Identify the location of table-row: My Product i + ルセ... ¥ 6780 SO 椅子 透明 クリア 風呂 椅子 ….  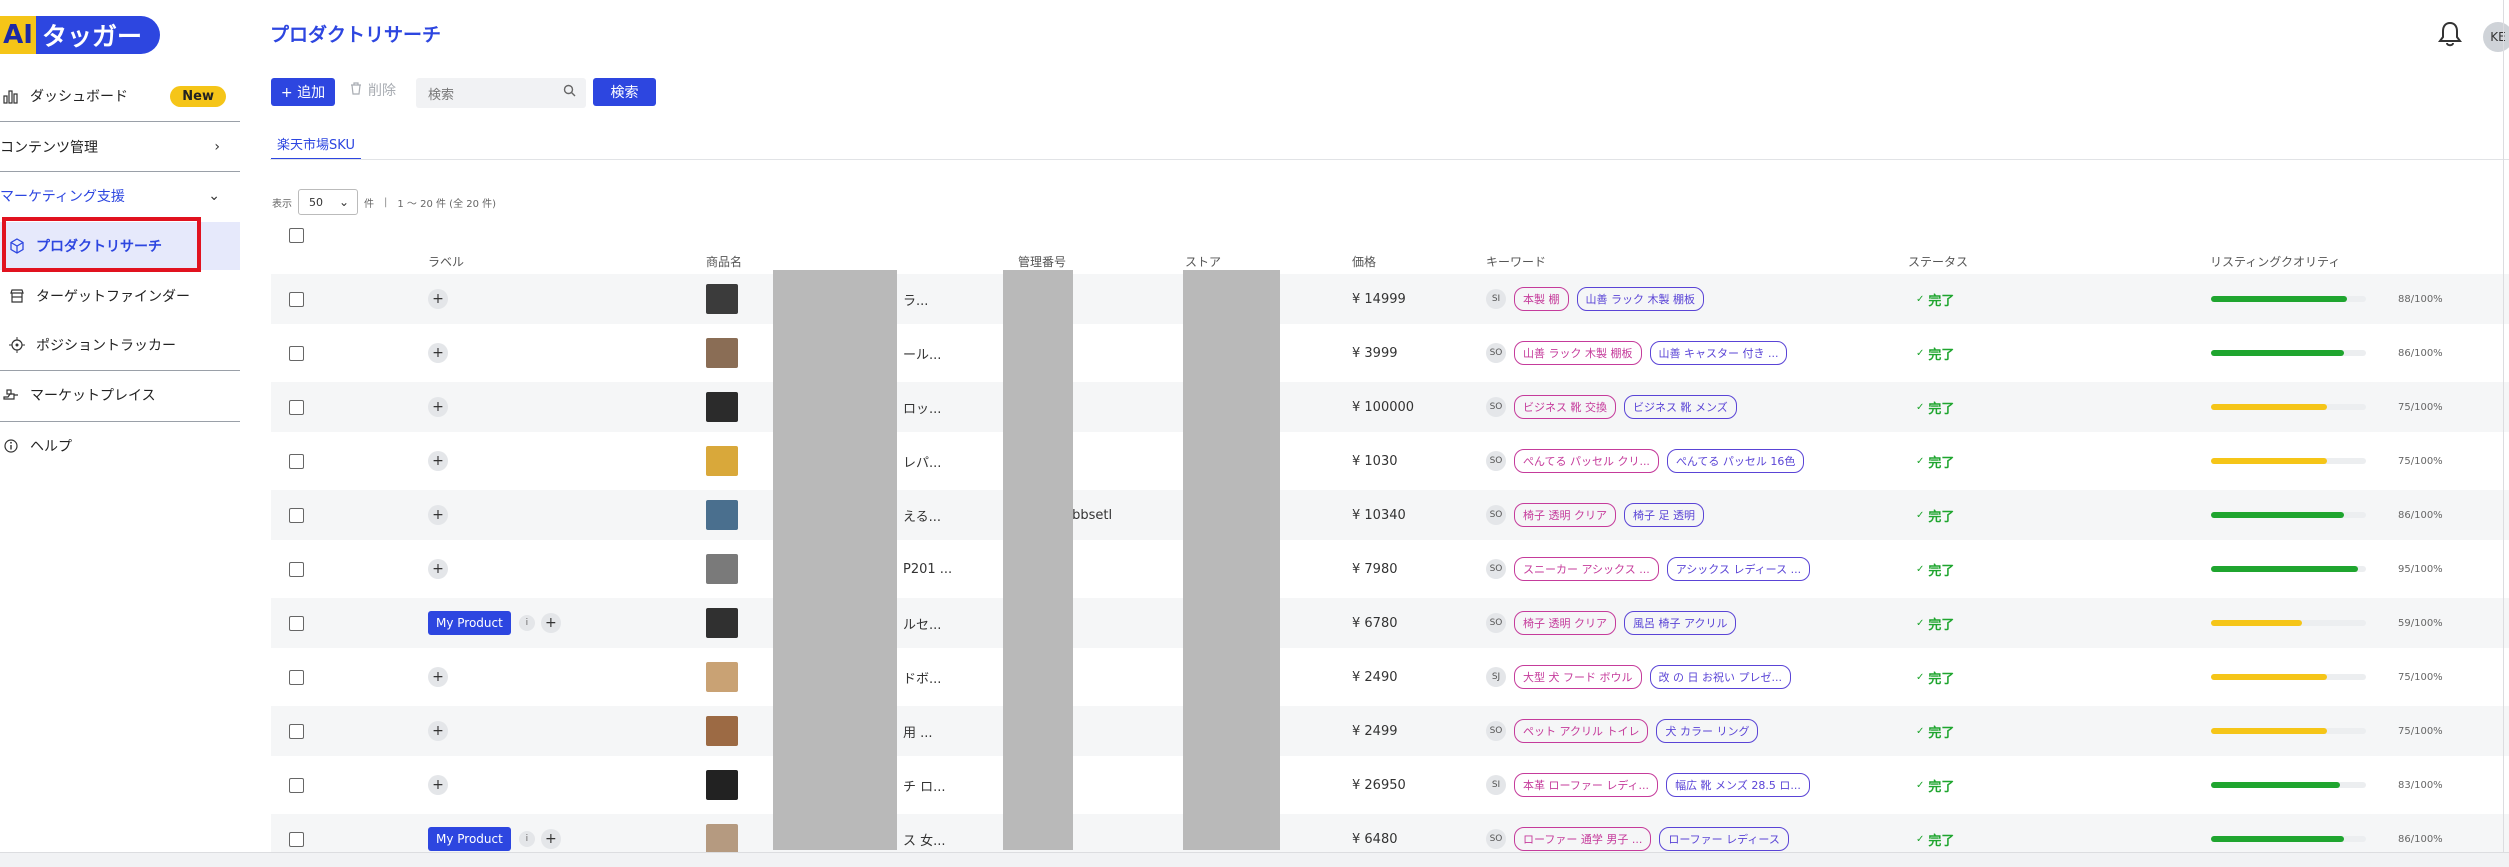
(1390, 623).